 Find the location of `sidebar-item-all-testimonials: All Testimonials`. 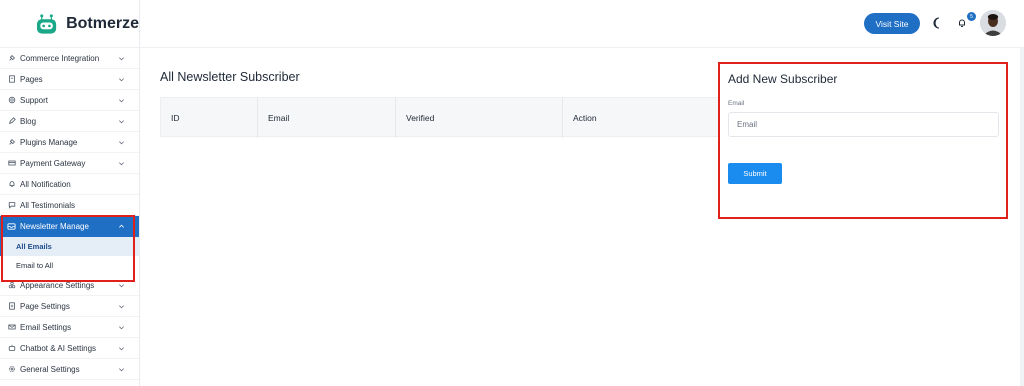

sidebar-item-all-testimonials: All Testimonials is located at coordinates (69, 205).